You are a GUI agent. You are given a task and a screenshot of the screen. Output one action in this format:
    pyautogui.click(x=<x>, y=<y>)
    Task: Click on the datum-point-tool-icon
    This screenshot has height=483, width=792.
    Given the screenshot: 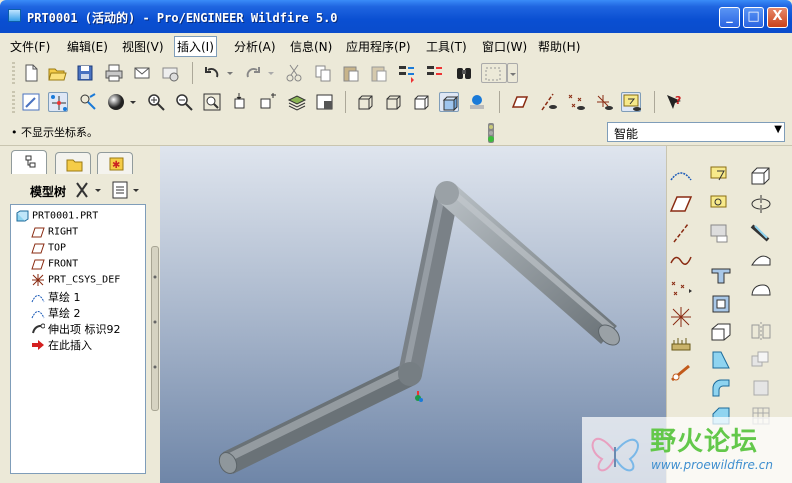 What is the action you would take?
    pyautogui.click(x=681, y=290)
    